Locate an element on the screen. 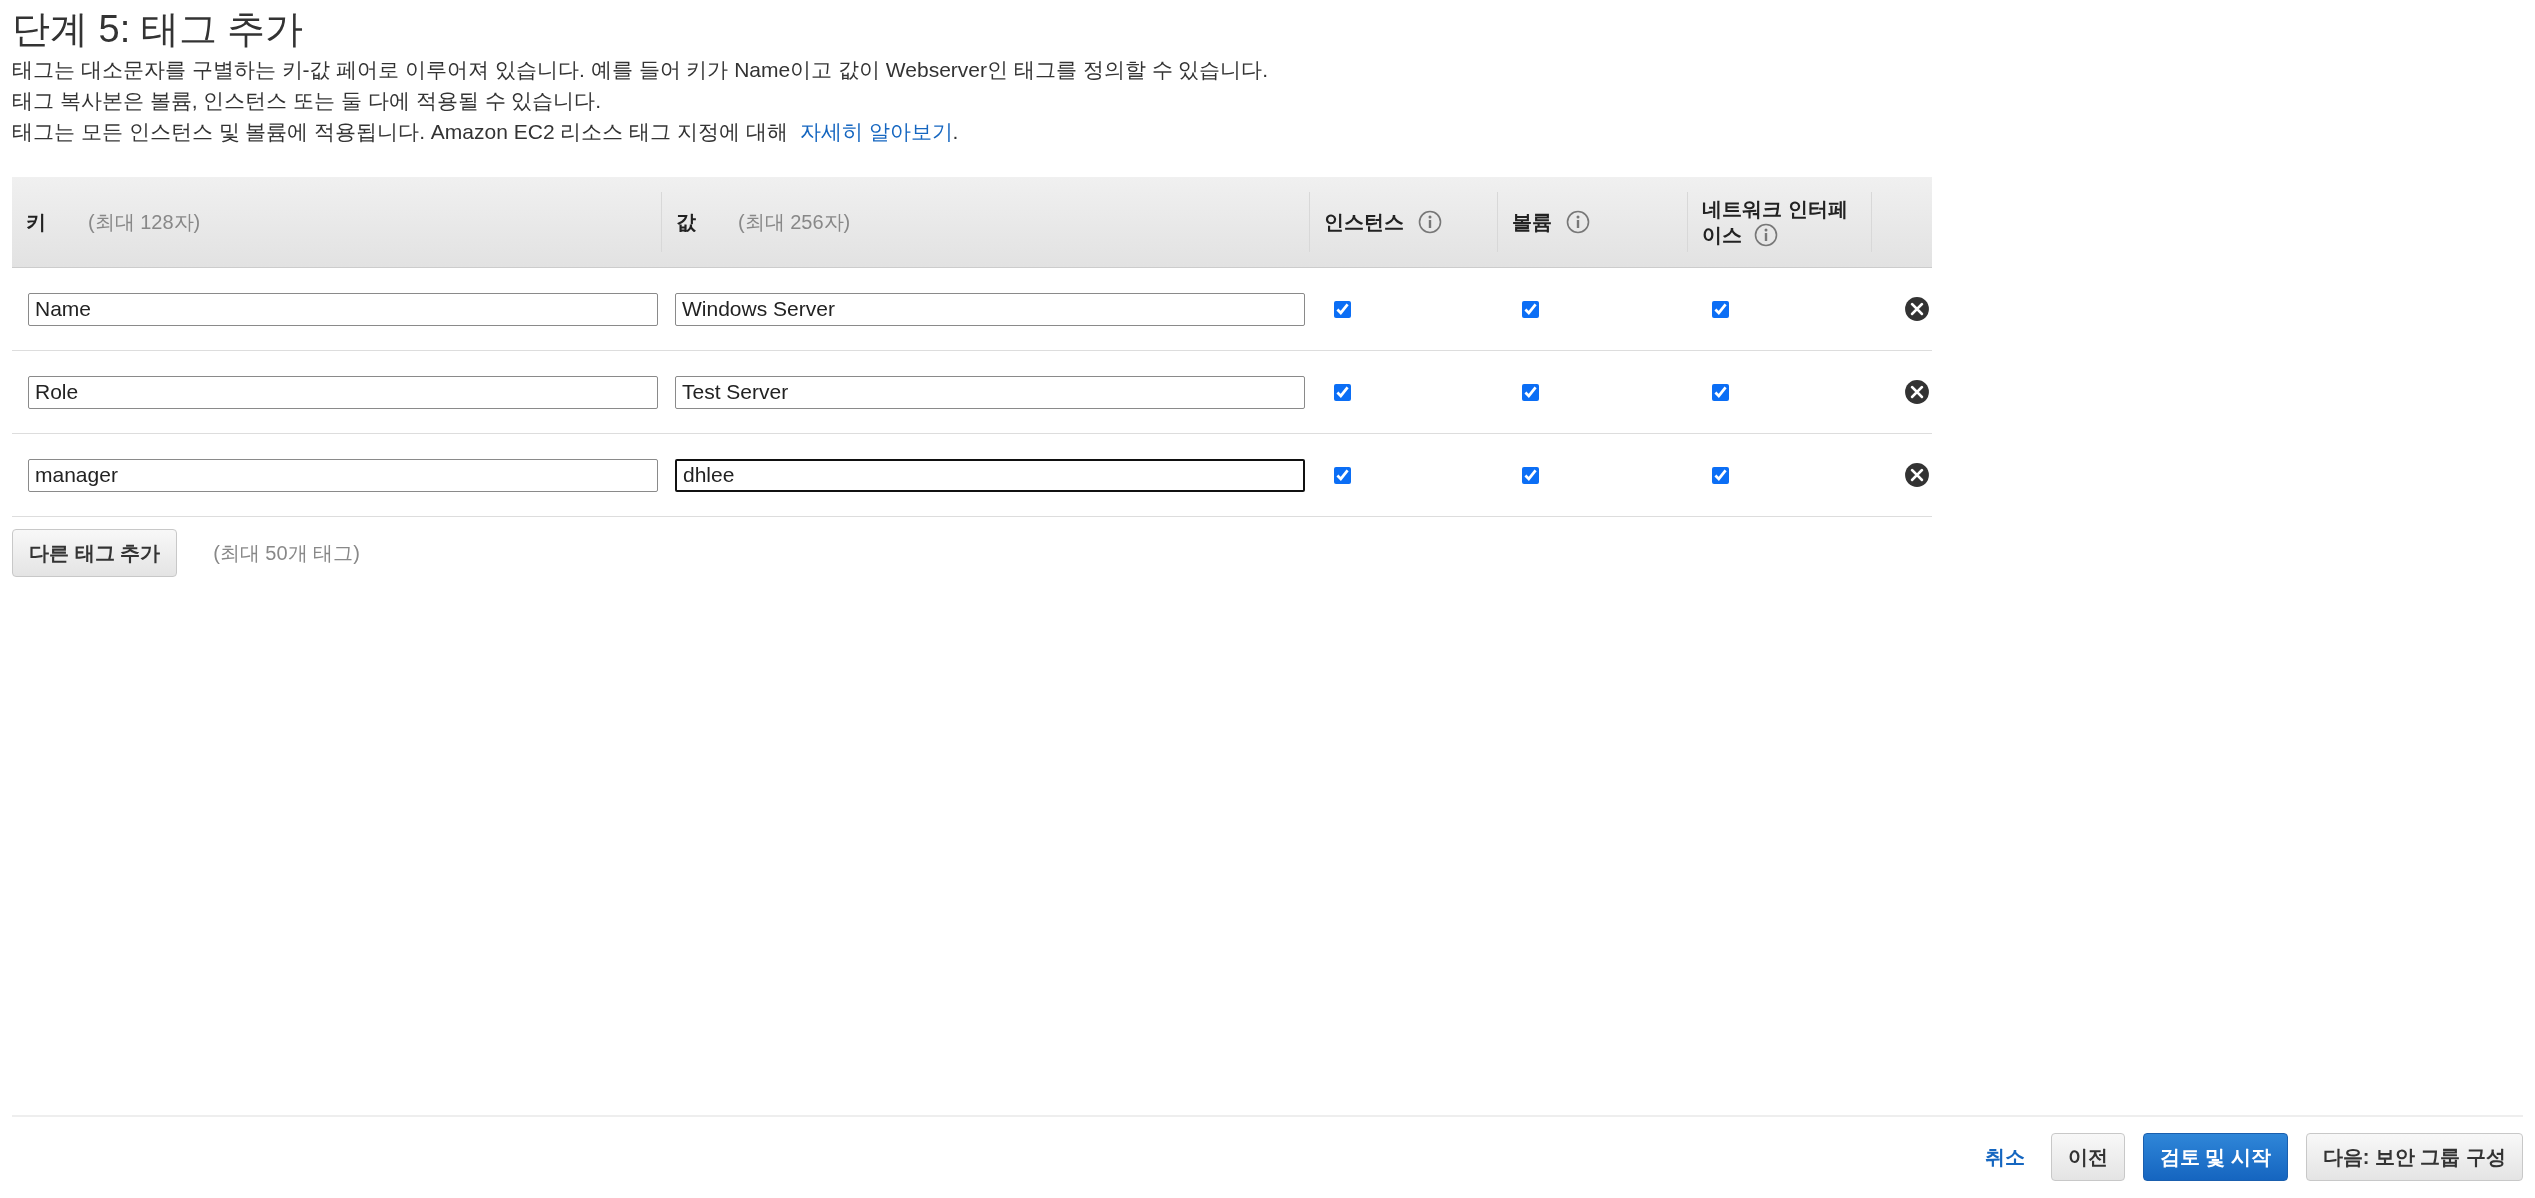  value-input: dhlee is located at coordinates (990, 475).